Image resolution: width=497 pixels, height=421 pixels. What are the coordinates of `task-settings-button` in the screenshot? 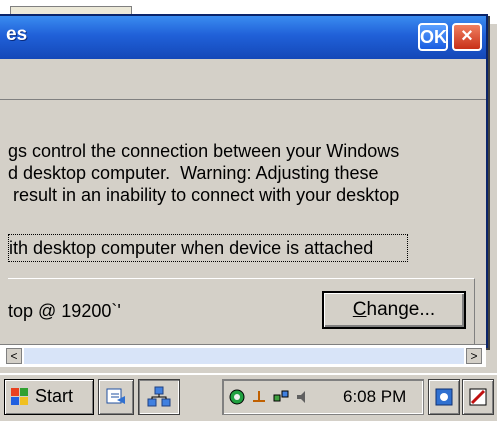 It's located at (159, 397).